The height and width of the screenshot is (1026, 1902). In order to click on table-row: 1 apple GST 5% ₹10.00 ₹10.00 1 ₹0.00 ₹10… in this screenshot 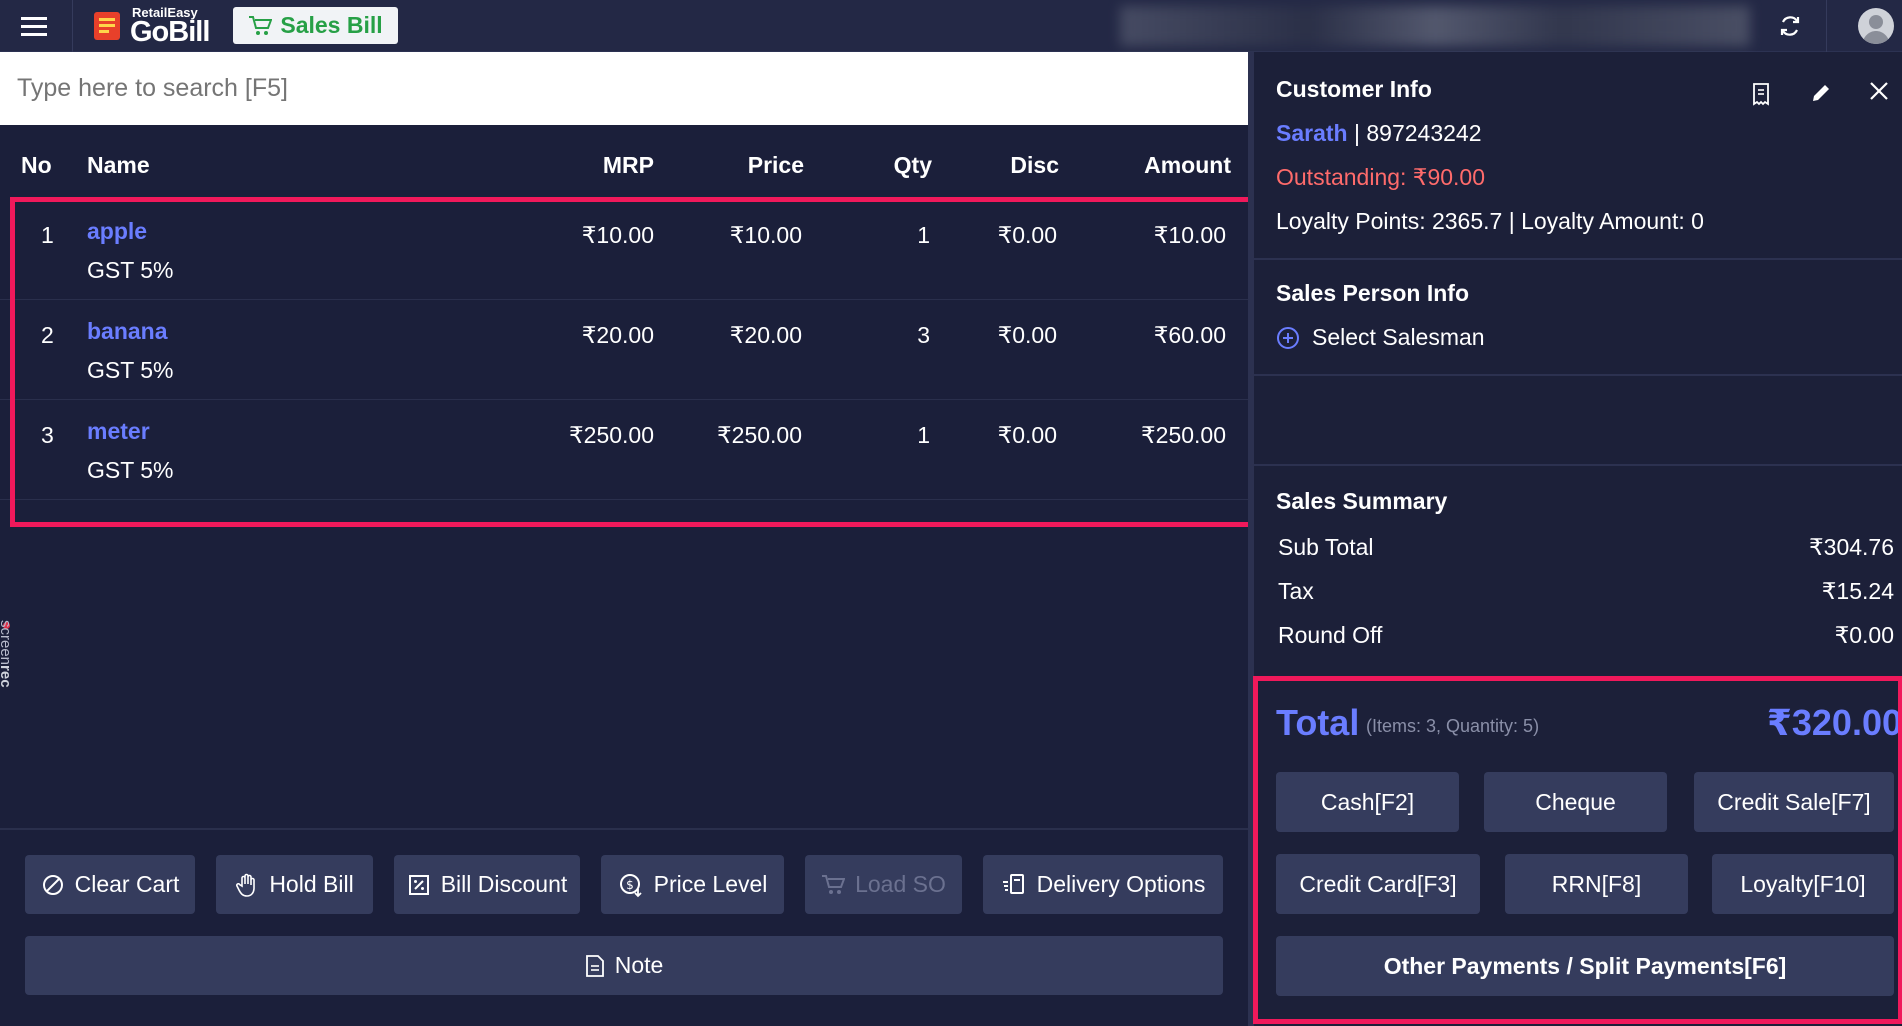, I will do `click(624, 250)`.